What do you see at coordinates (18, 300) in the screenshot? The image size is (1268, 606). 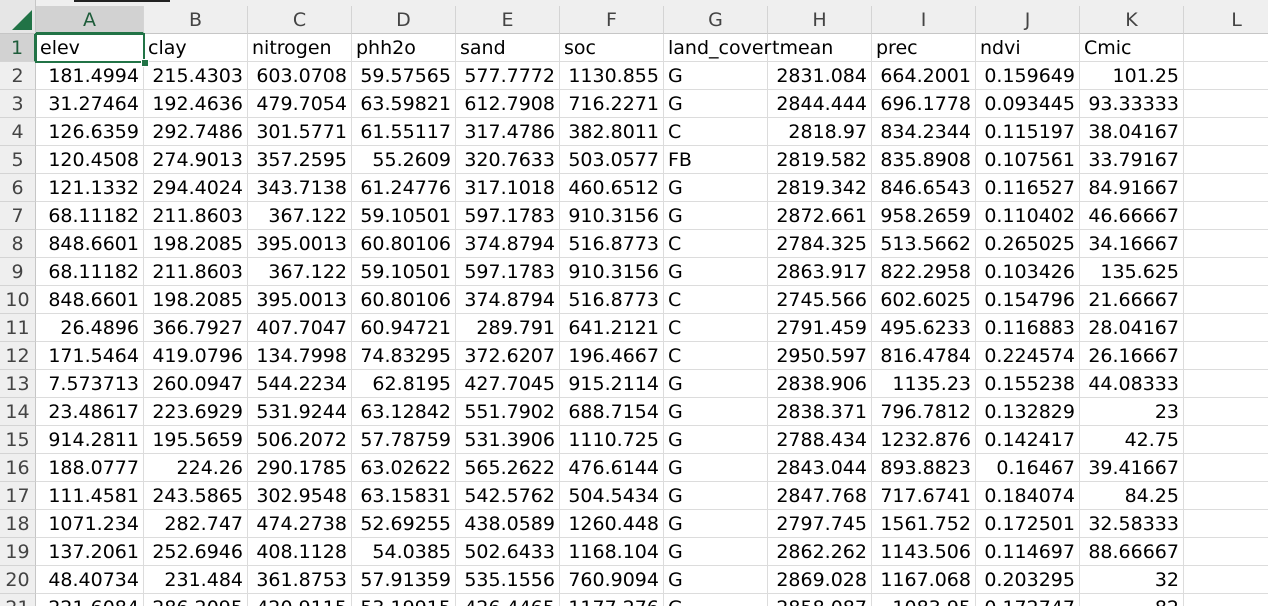 I see `row-header-10: 10` at bounding box center [18, 300].